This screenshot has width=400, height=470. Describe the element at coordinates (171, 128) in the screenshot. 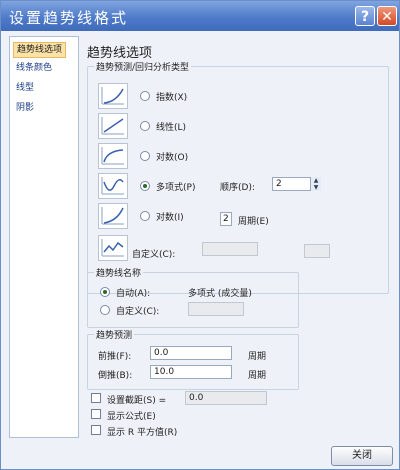

I see `label-linear: 线性(L)` at that location.